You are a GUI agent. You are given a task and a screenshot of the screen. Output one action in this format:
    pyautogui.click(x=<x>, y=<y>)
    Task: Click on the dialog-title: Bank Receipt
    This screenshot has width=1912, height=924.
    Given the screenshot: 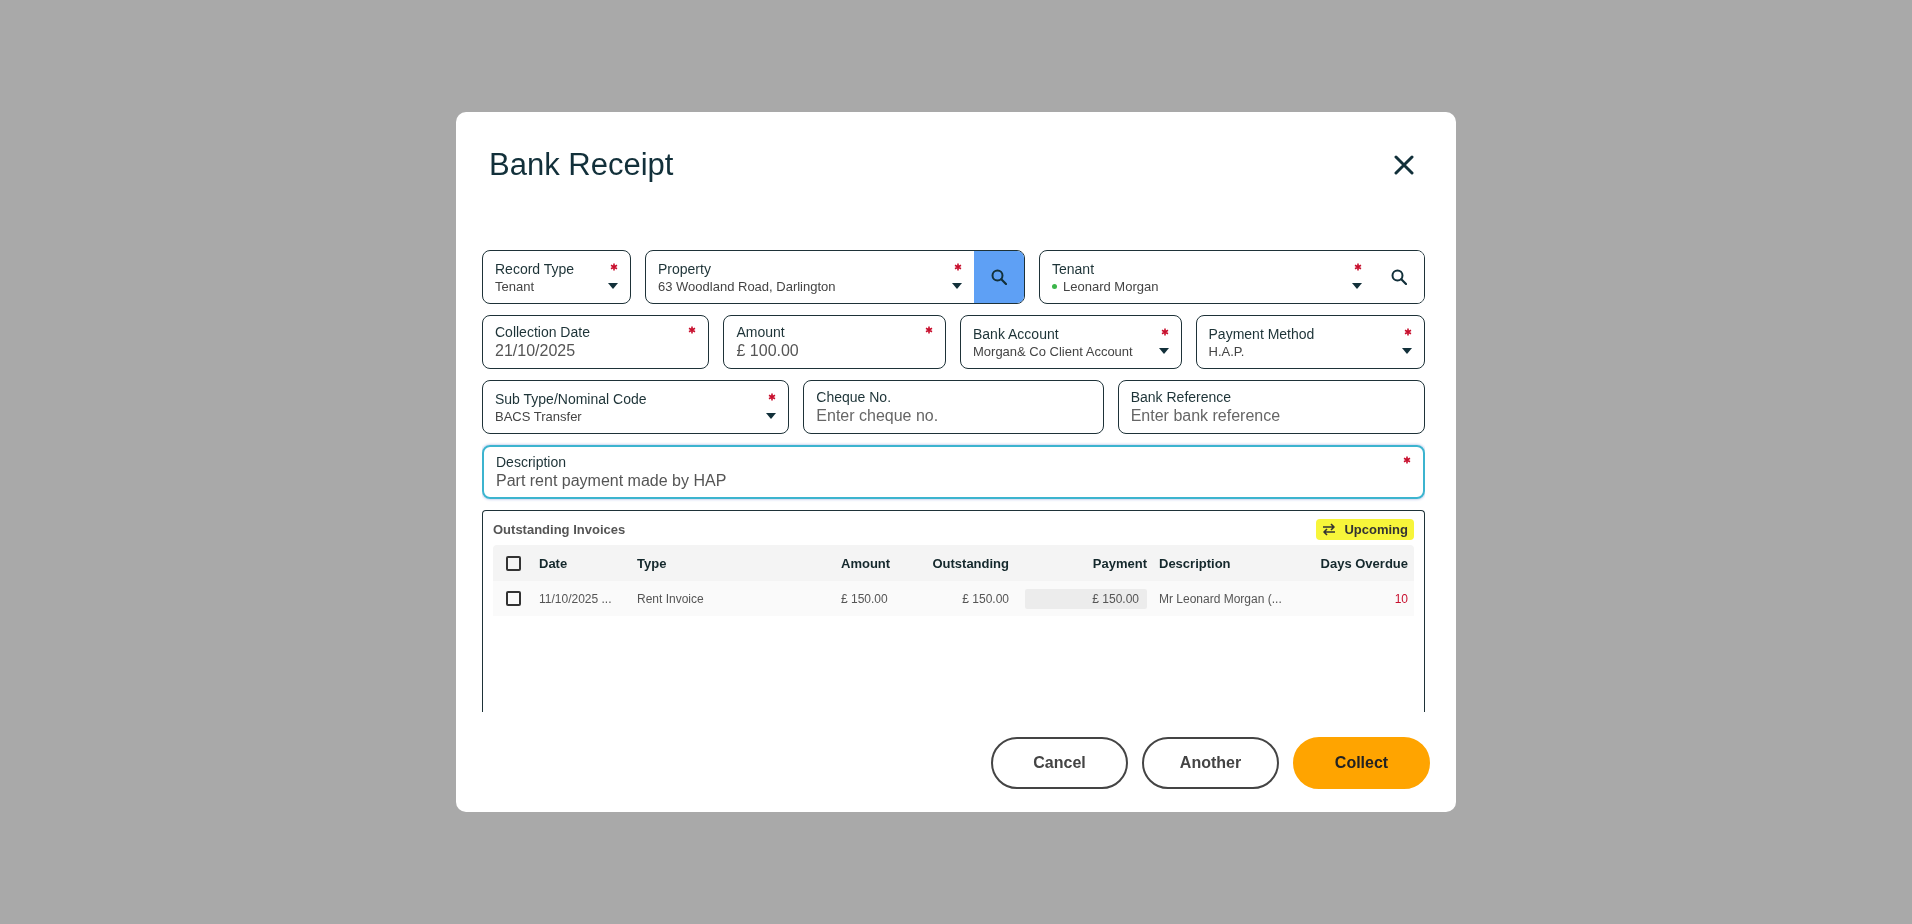 What is the action you would take?
    pyautogui.click(x=581, y=165)
    